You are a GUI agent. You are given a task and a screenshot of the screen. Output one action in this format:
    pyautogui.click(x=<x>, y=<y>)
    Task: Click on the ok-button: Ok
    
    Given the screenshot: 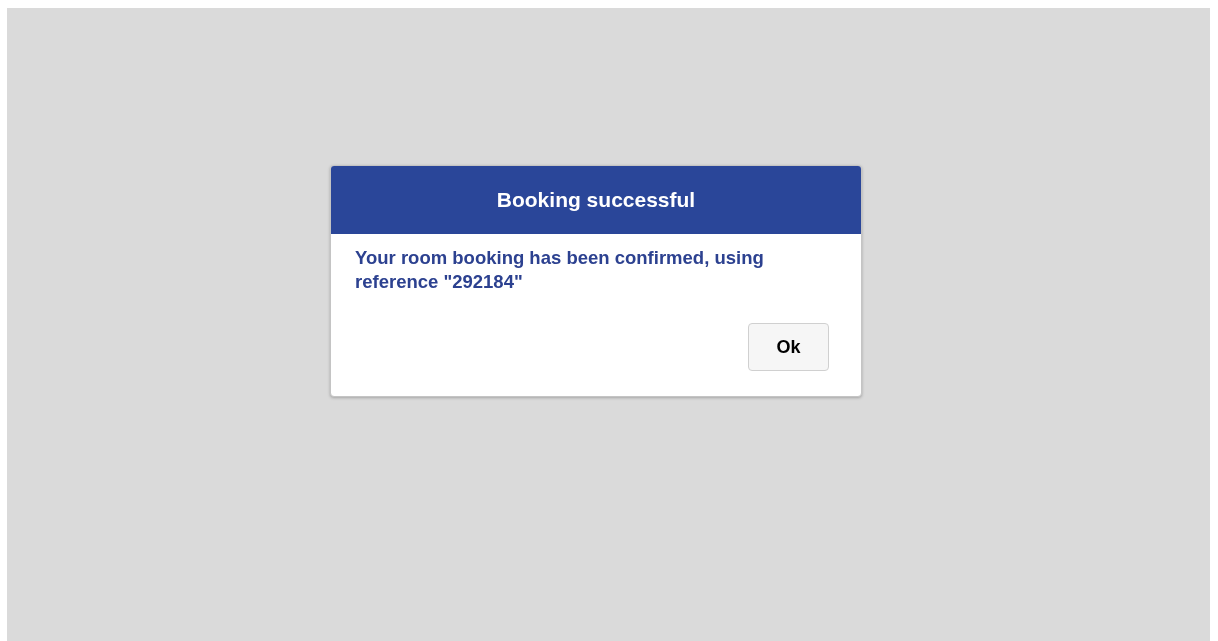 What is the action you would take?
    pyautogui.click(x=788, y=347)
    